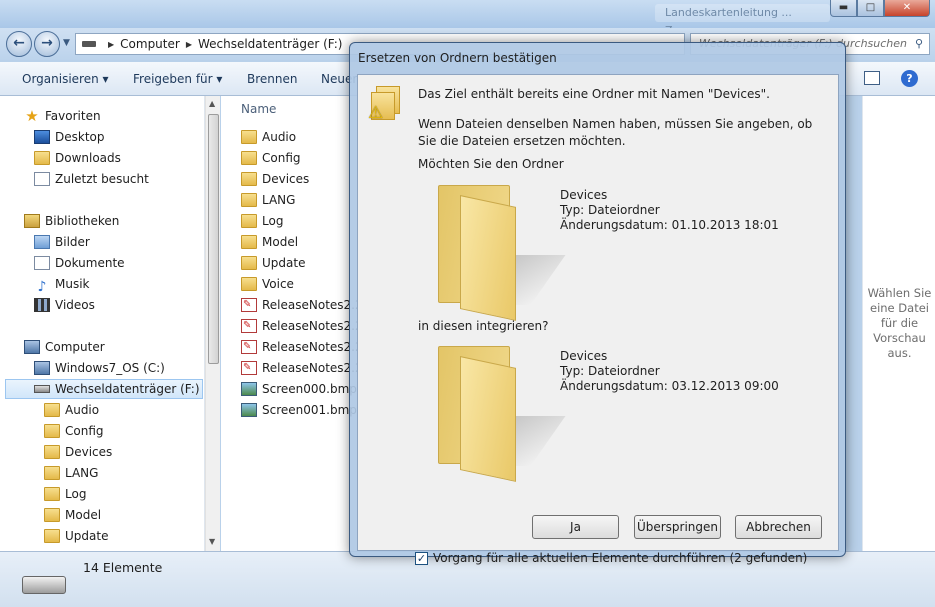 This screenshot has width=935, height=607. Describe the element at coordinates (110, 368) in the screenshot. I see `nav-label: Windows7_OS (C:)` at that location.